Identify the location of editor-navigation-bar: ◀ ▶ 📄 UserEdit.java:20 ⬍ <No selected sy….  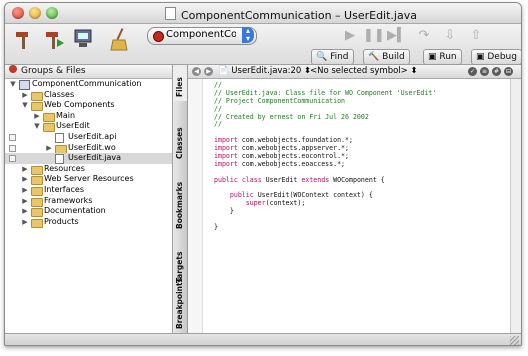
(354, 72).